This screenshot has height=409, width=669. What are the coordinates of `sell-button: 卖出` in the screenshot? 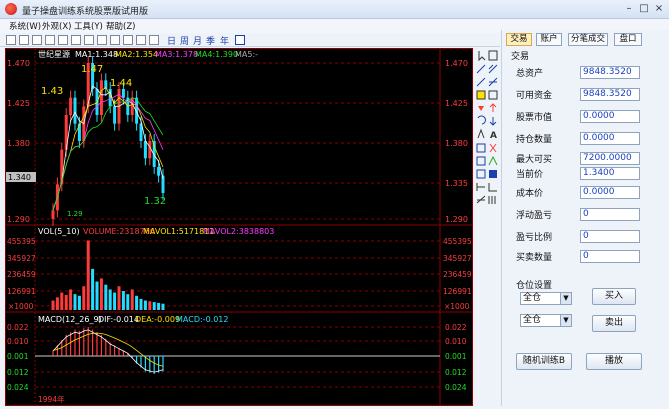 It's located at (614, 323).